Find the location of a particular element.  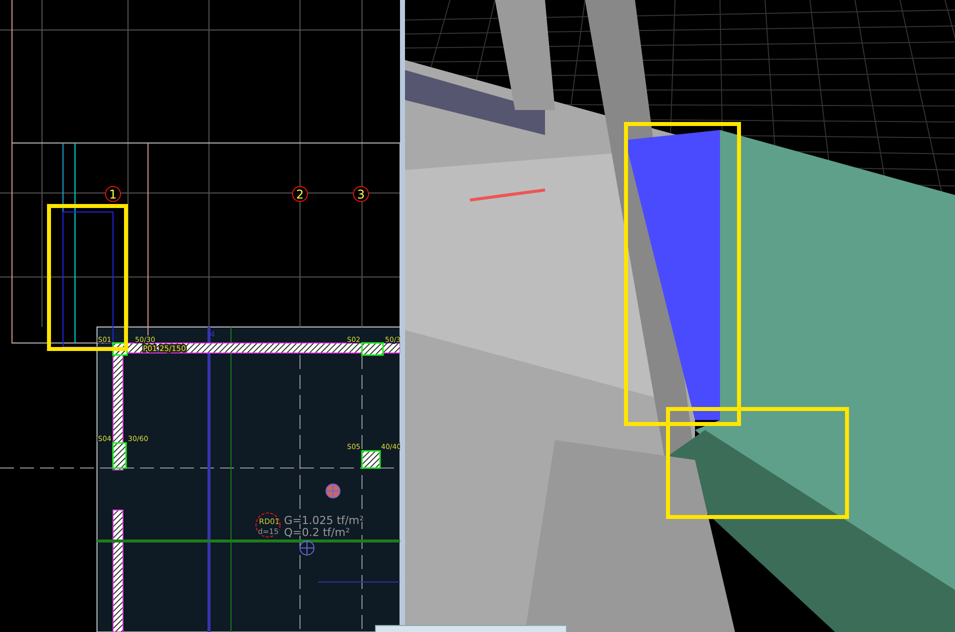

slab-marker-icon is located at coordinates (268, 525).